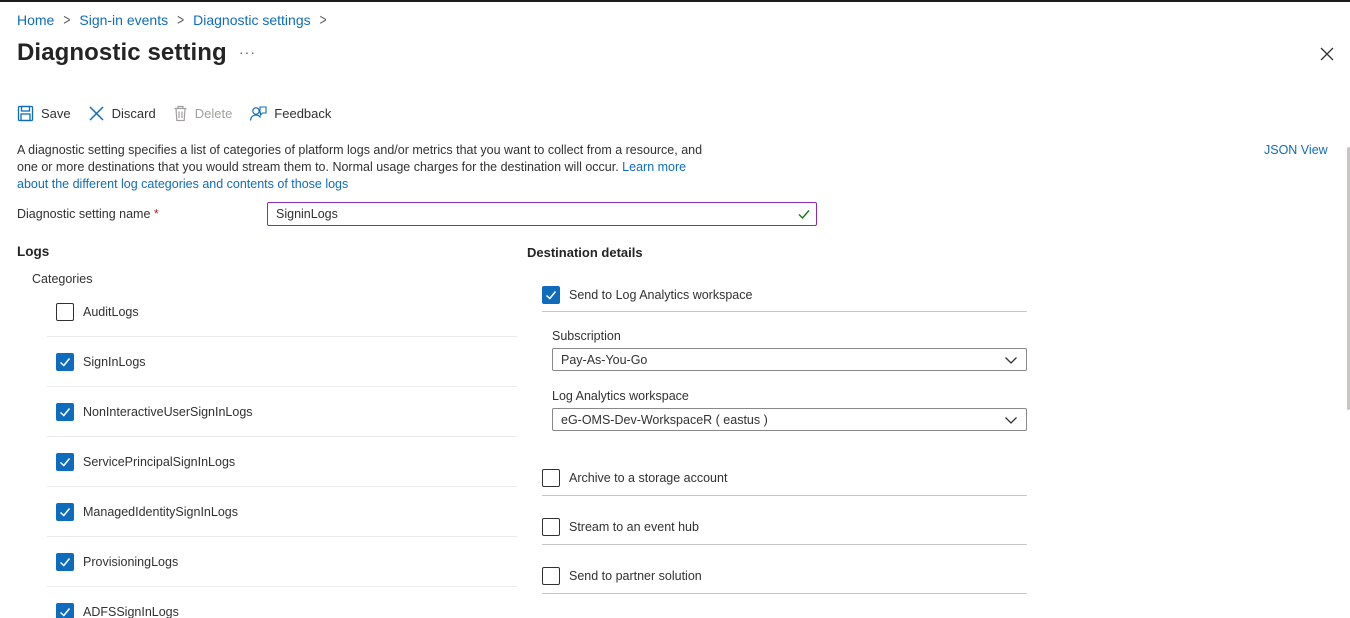 The width and height of the screenshot is (1350, 618). I want to click on close-button, so click(1327, 54).